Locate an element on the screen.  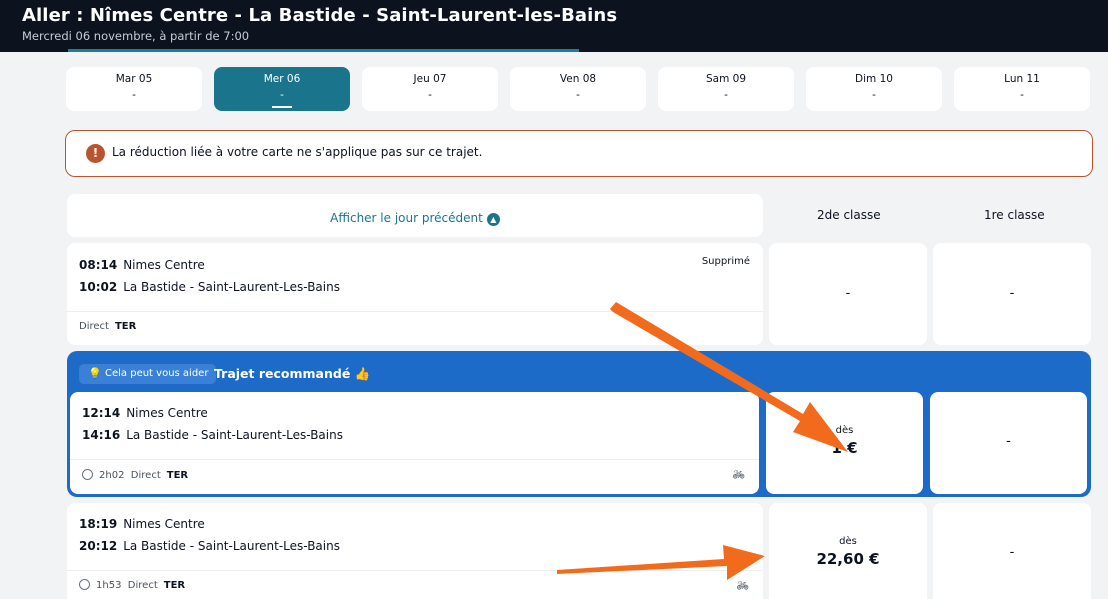
lightbulb-icon: 💡 is located at coordinates (95, 373).